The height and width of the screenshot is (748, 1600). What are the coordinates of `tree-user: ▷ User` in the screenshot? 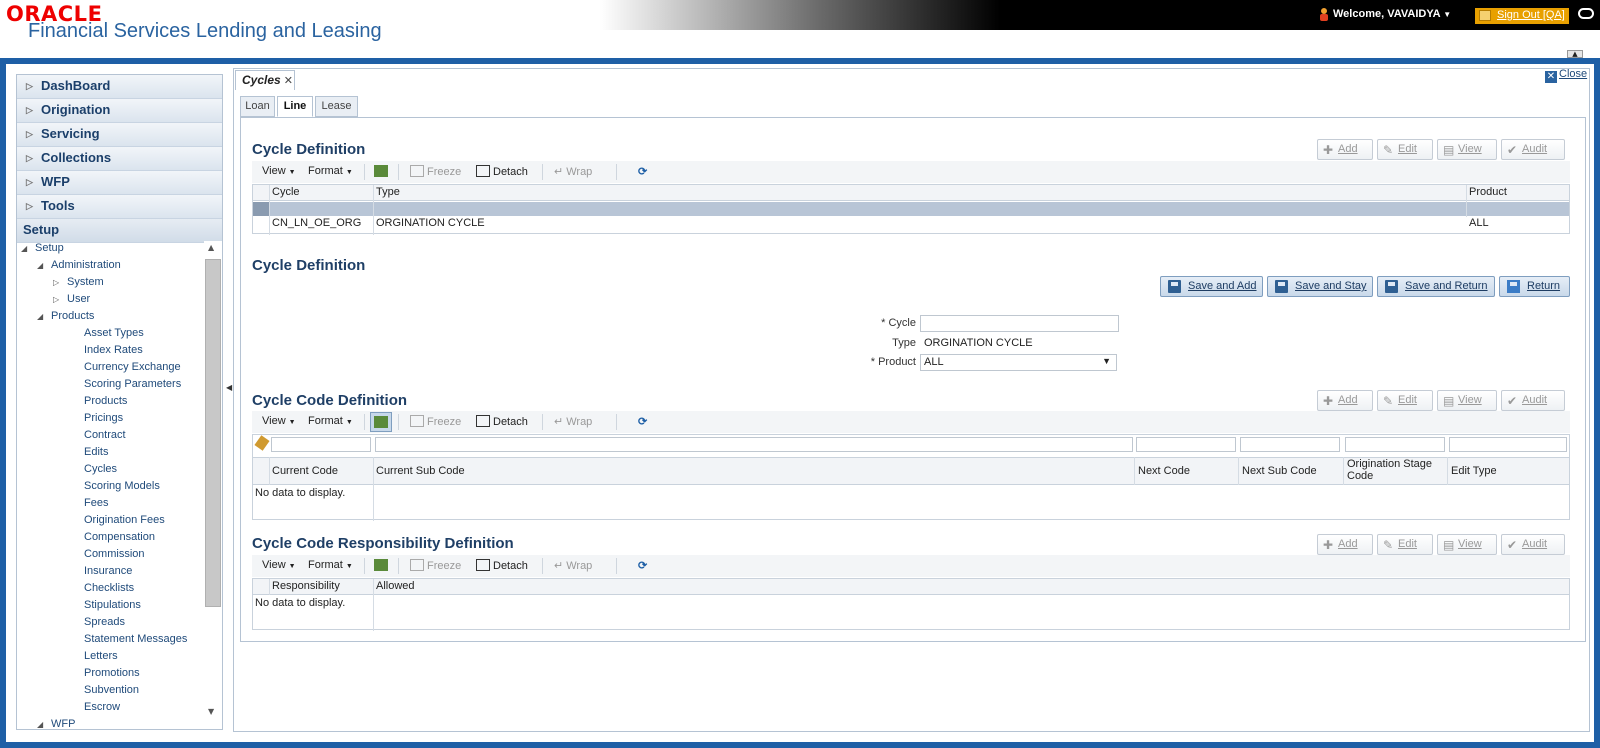 It's located at (111, 299).